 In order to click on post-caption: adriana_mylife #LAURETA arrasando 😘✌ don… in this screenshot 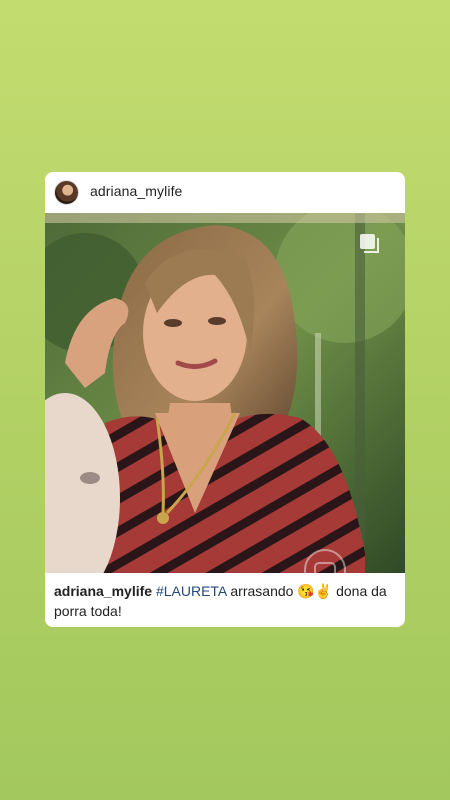, I will do `click(225, 601)`.